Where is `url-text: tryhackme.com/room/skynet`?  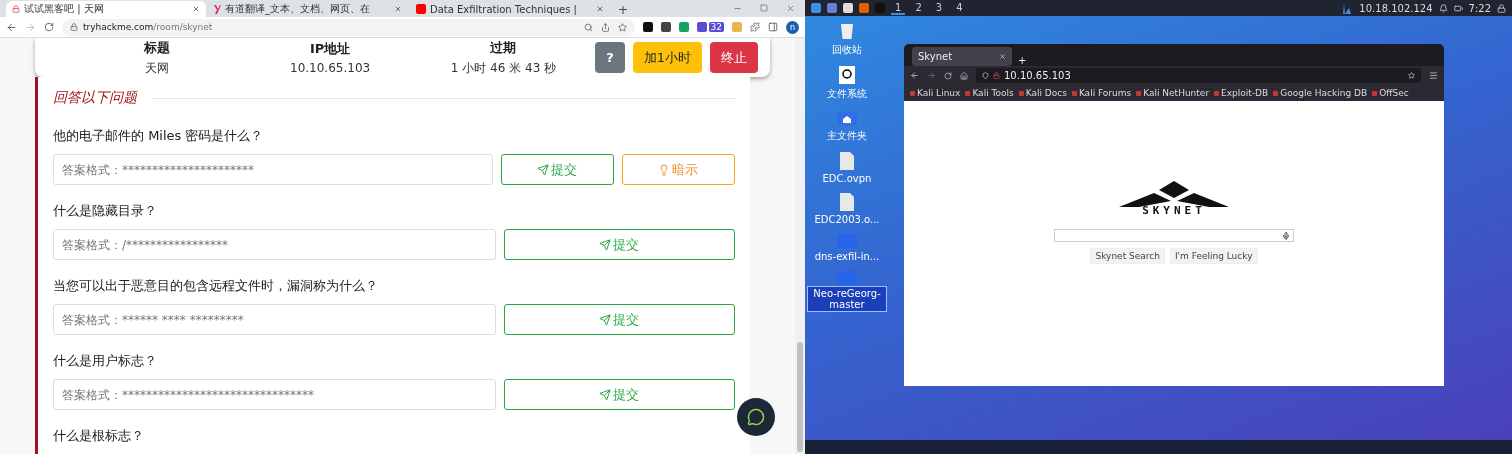 url-text: tryhackme.com/room/skynet is located at coordinates (148, 27).